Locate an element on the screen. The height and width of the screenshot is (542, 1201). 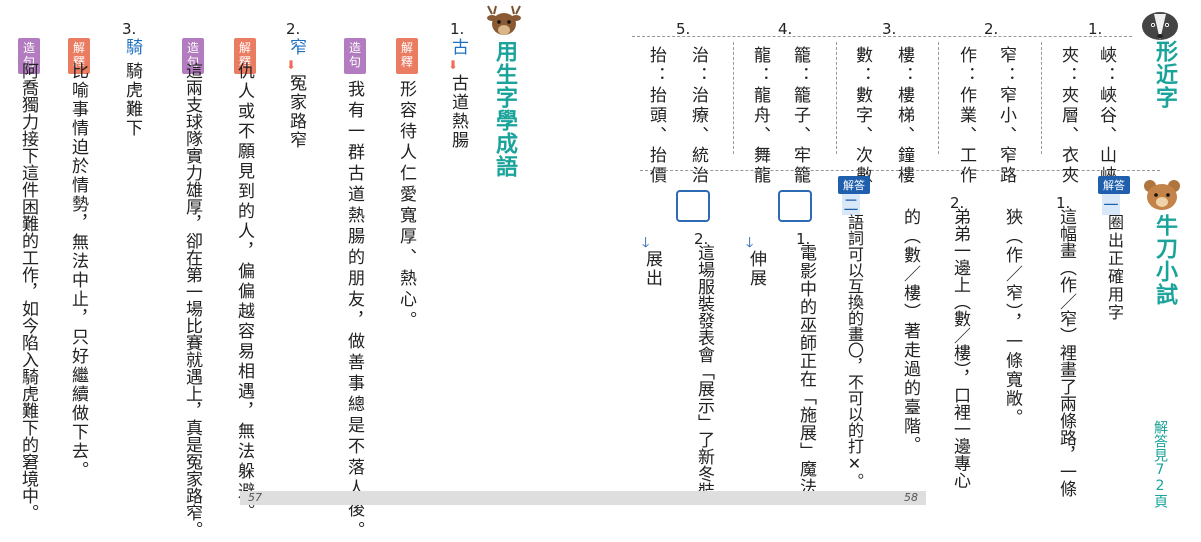
item1-explain-tag: 解釋 is located at coordinates (407, 56).